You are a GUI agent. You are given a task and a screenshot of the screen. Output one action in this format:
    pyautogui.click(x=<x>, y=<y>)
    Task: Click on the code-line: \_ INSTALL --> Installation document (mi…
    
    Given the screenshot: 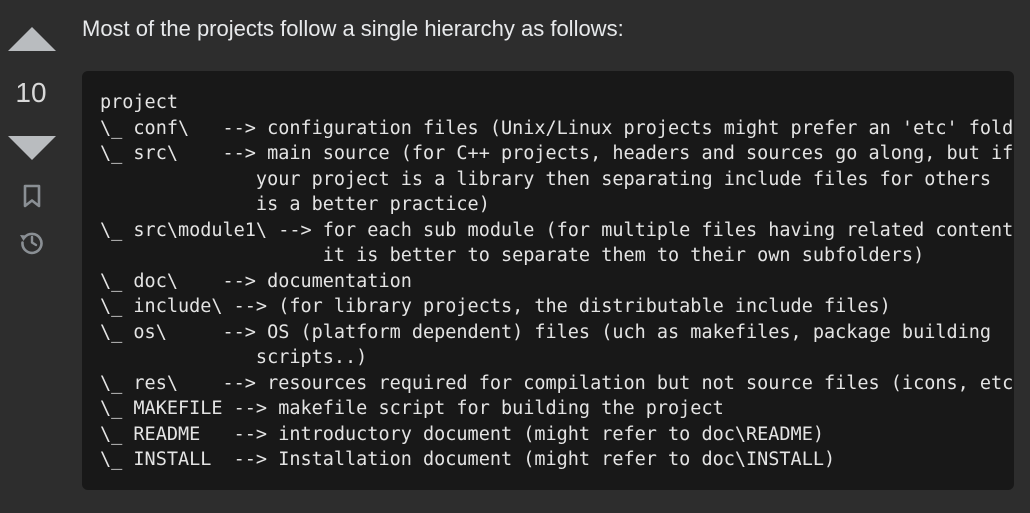 What is the action you would take?
    pyautogui.click(x=468, y=459)
    